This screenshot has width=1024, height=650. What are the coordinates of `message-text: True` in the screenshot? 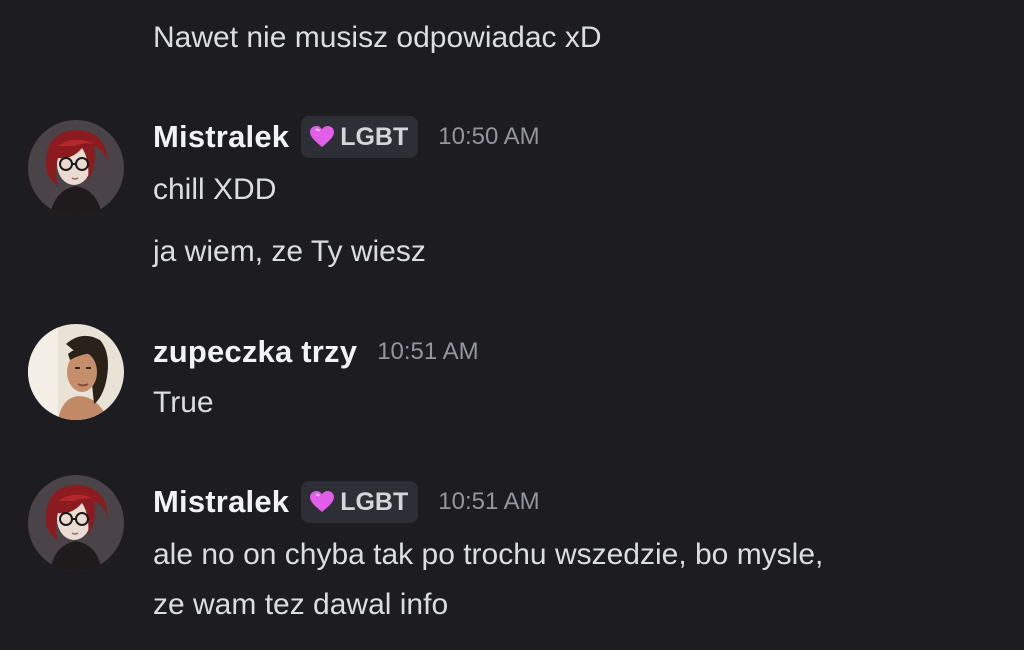 It's located at (183, 402).